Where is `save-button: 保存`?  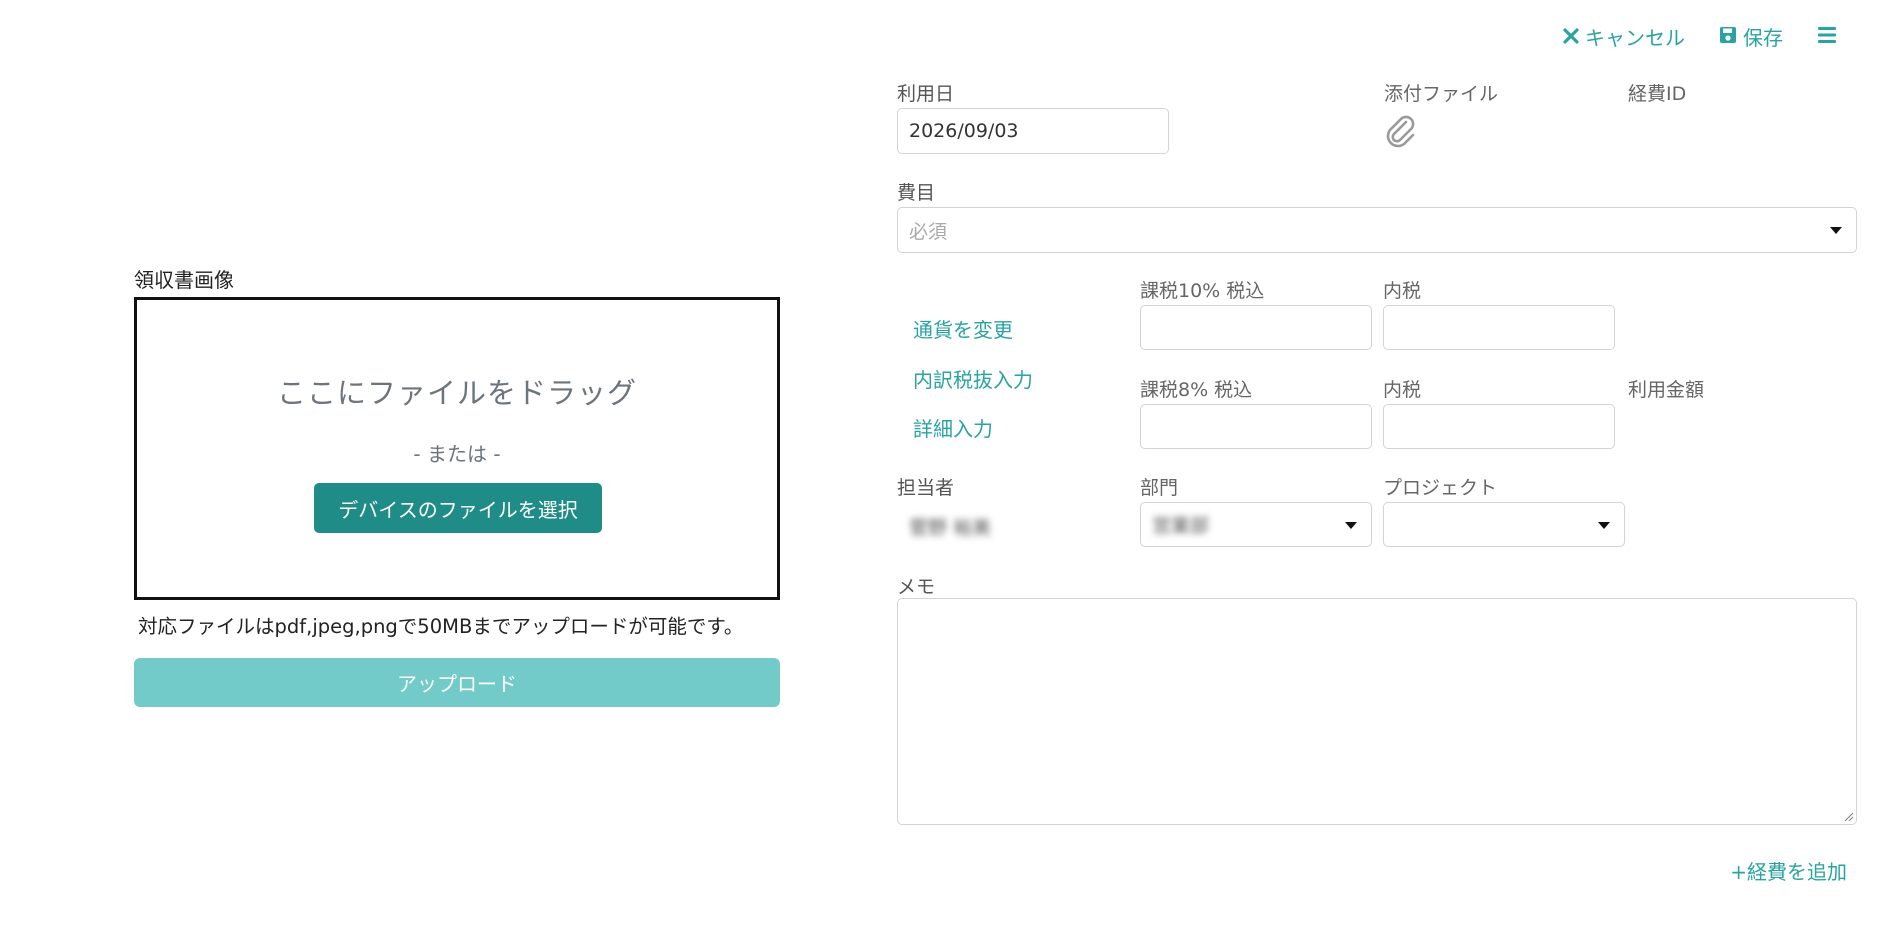 save-button: 保存 is located at coordinates (1751, 36).